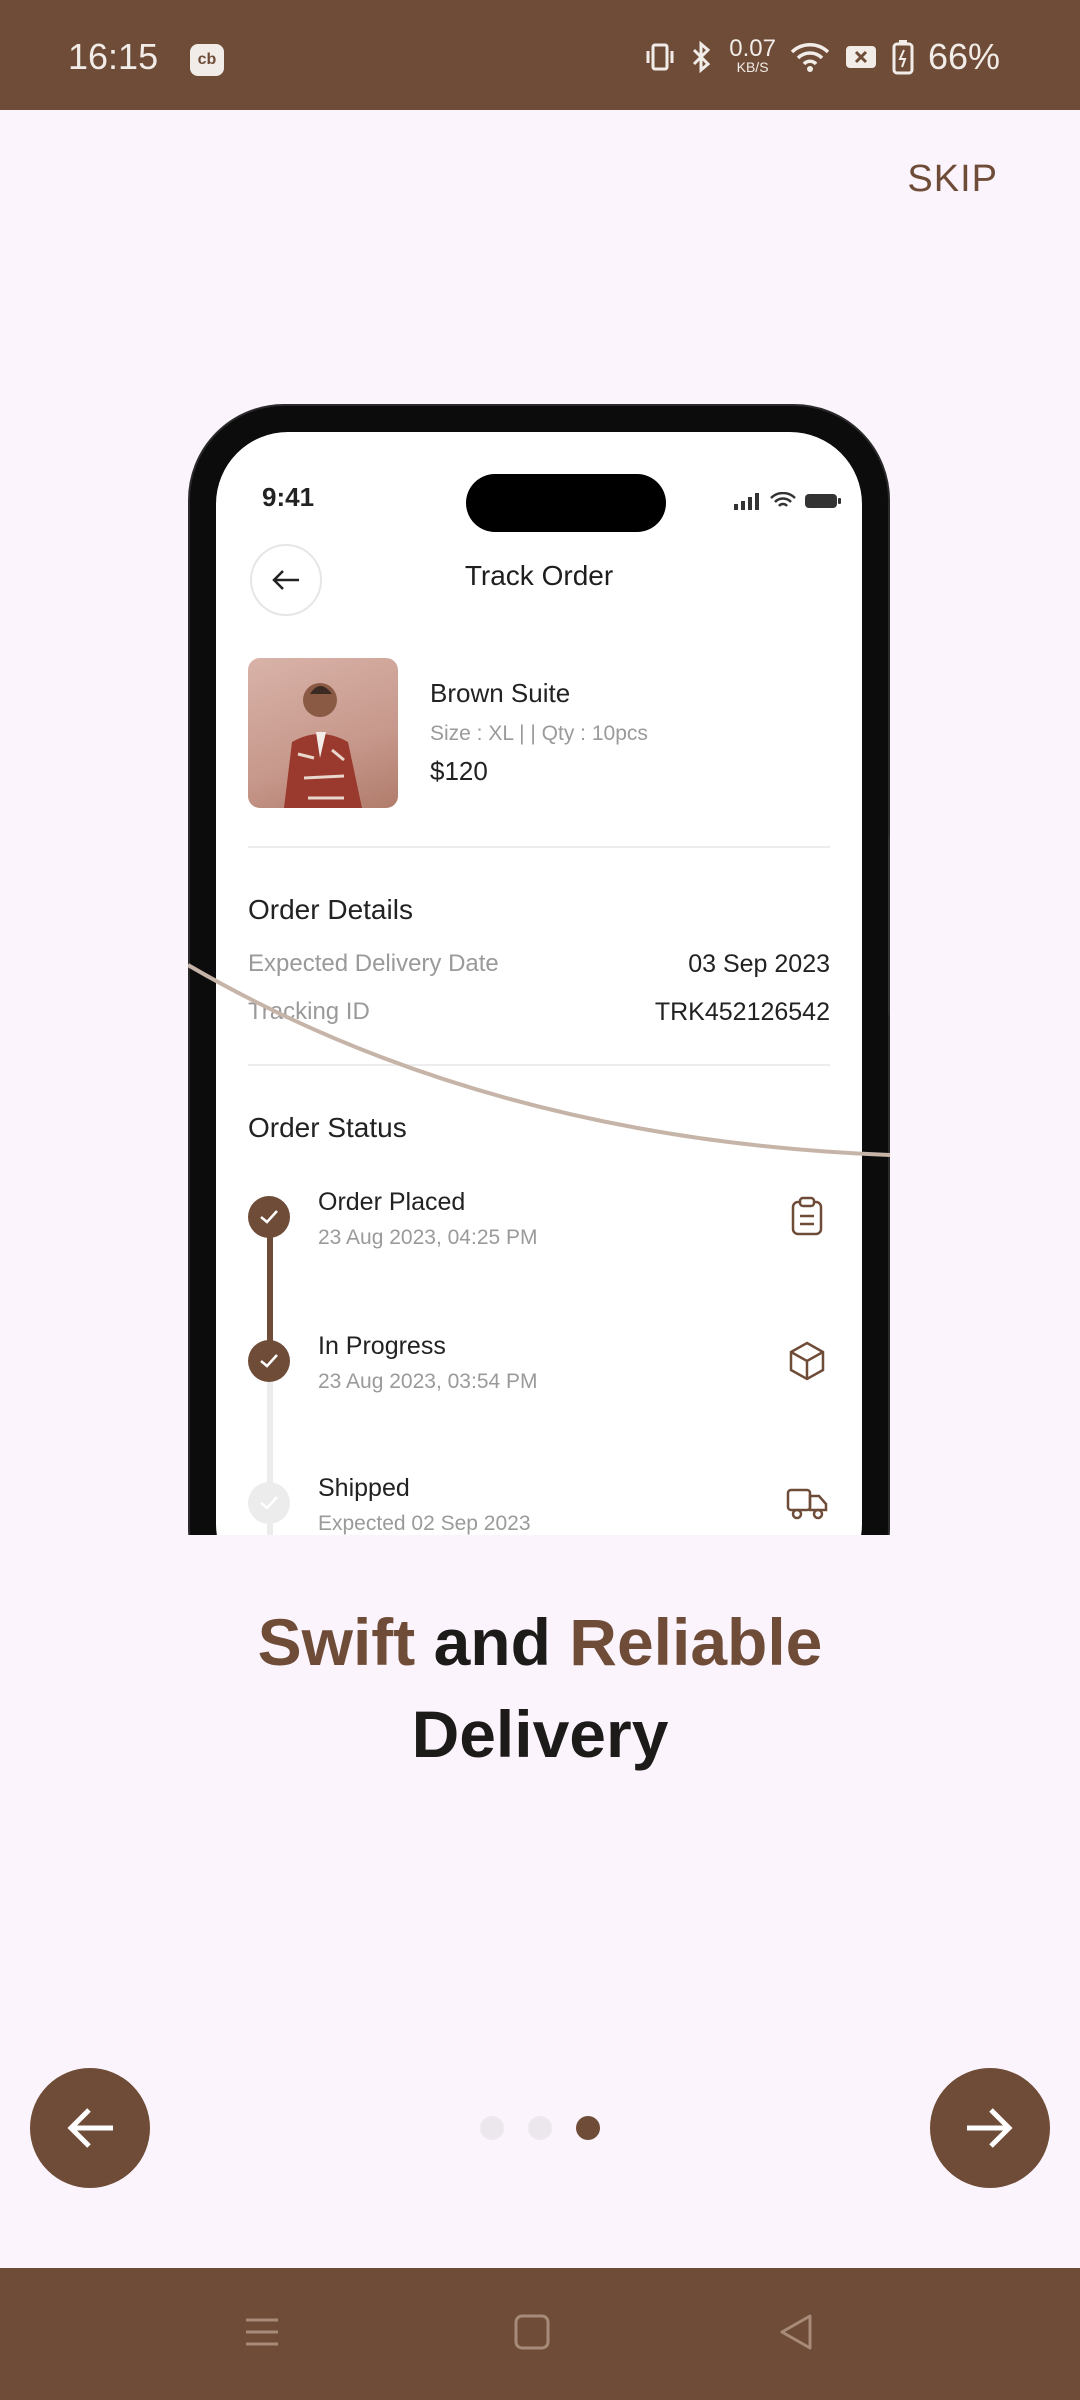  What do you see at coordinates (540, 1734) in the screenshot?
I see `headline-delivery: Delivery` at bounding box center [540, 1734].